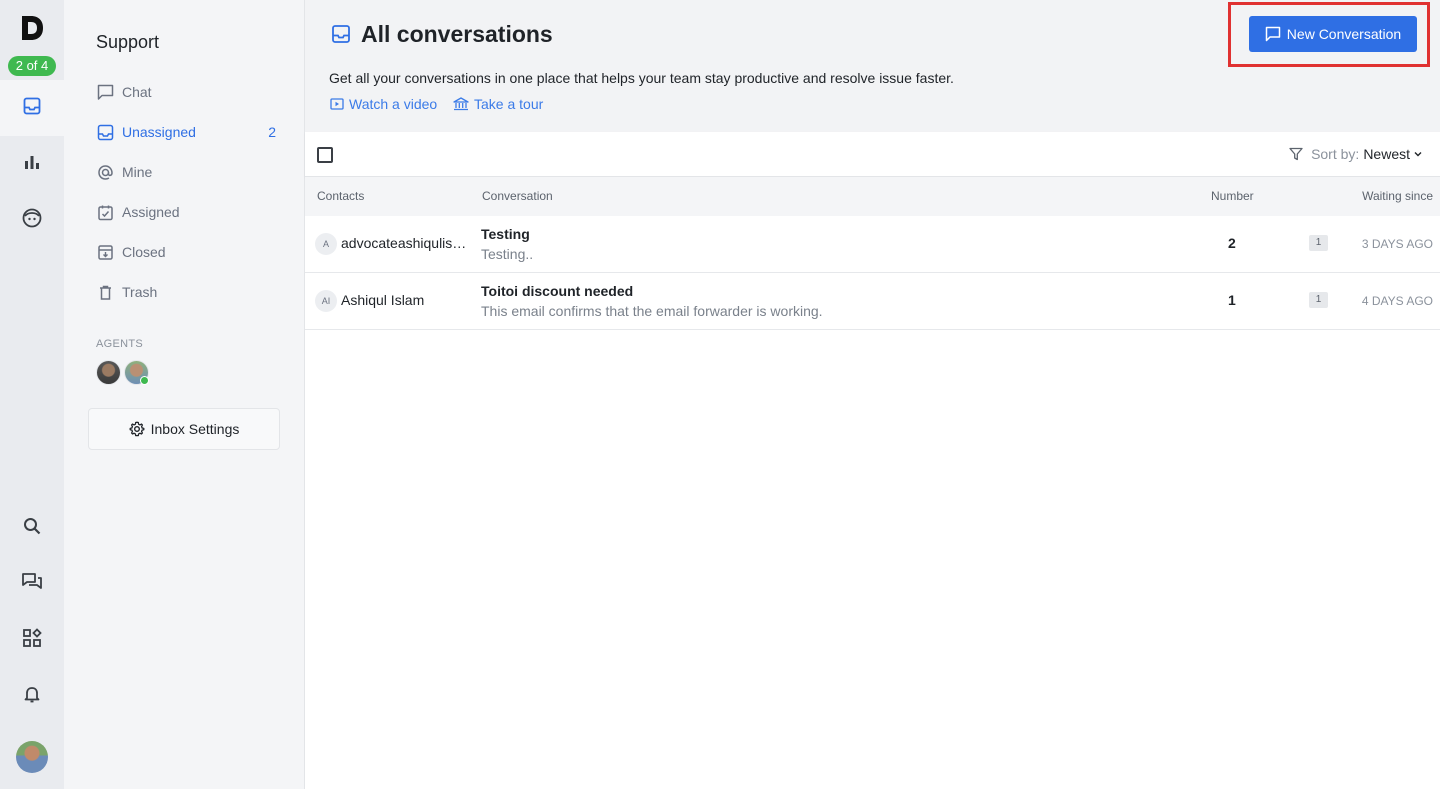 This screenshot has width=1440, height=789. Describe the element at coordinates (1386, 154) in the screenshot. I see `sort-value: Newest` at that location.